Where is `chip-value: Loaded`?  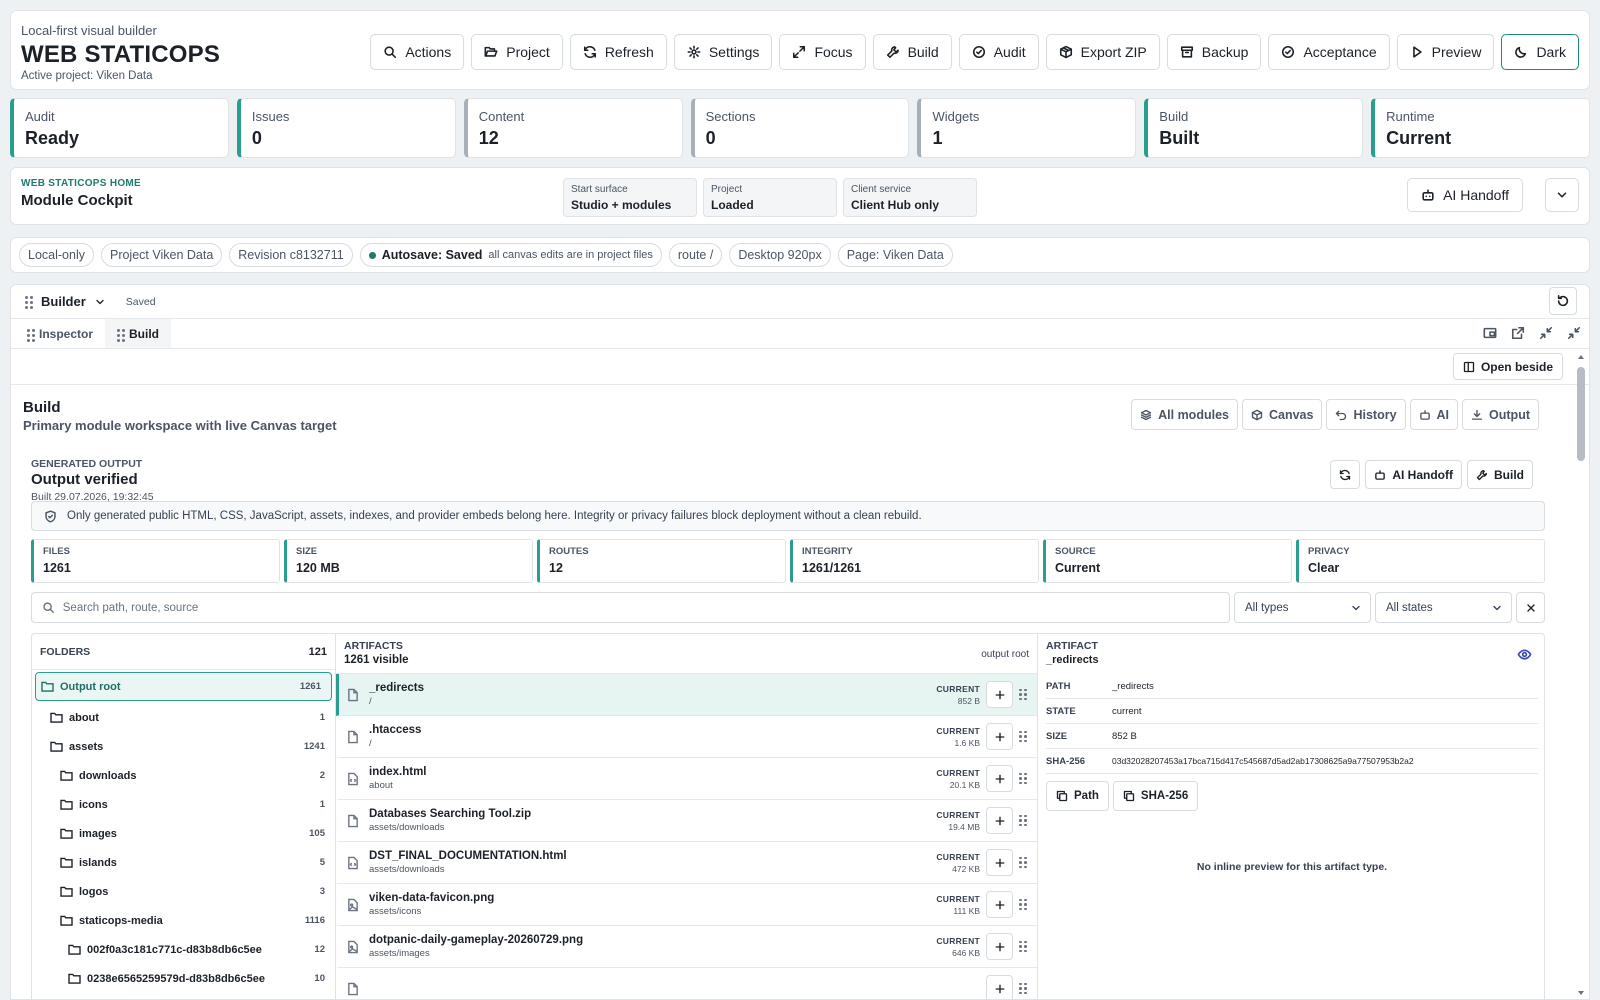
chip-value: Loaded is located at coordinates (732, 205).